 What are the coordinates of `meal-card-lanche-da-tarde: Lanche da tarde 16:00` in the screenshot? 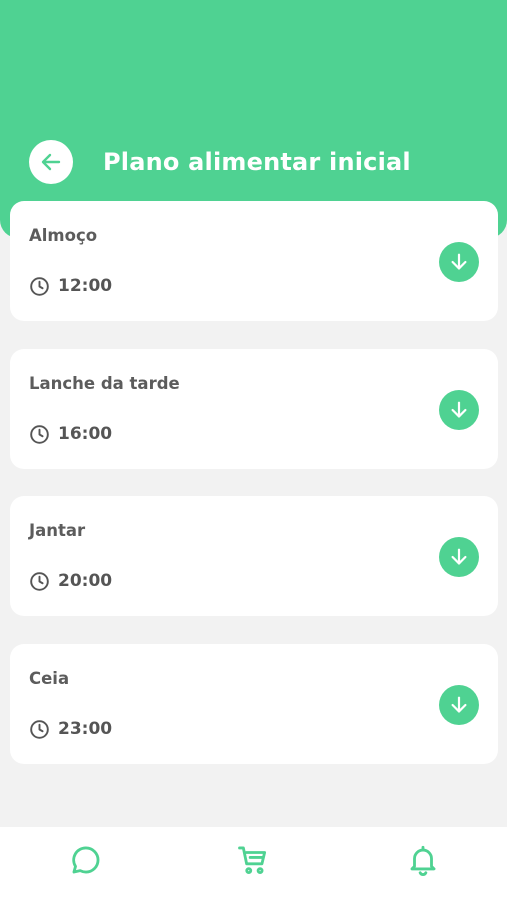 It's located at (254, 409).